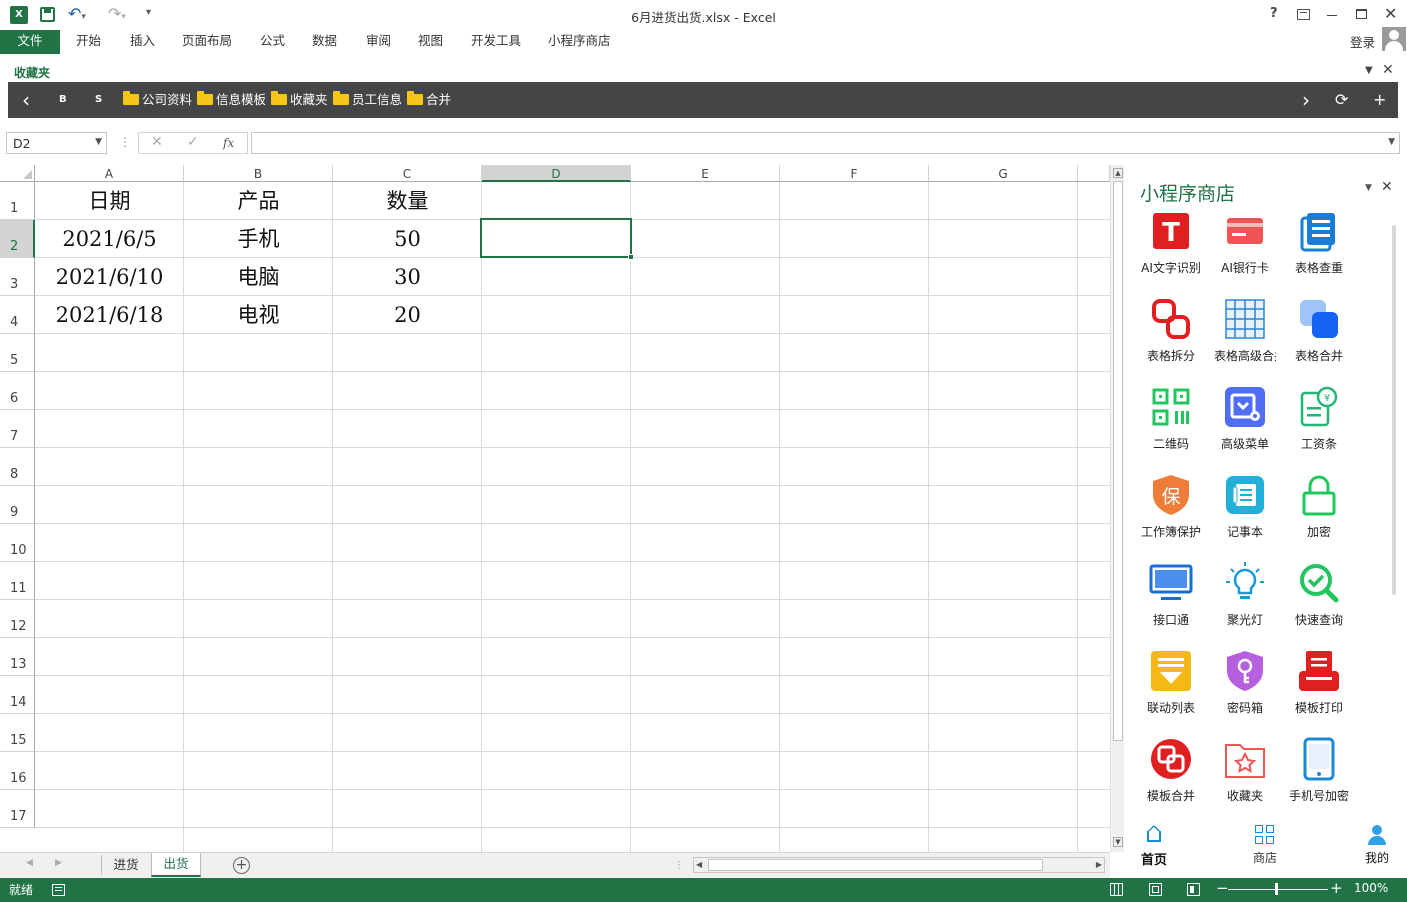 This screenshot has height=902, width=1407. Describe the element at coordinates (875, 865) in the screenshot. I see `hscroll-thumb` at that location.